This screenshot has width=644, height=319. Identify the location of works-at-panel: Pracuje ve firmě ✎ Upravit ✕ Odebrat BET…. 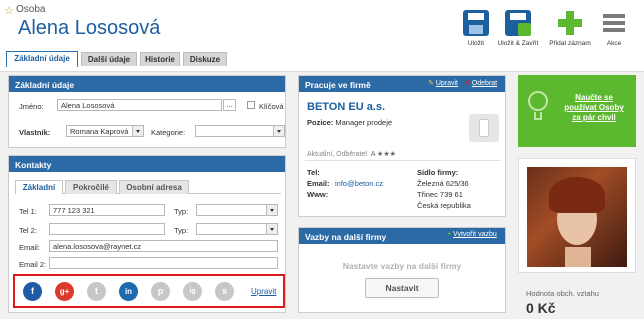
(402, 146).